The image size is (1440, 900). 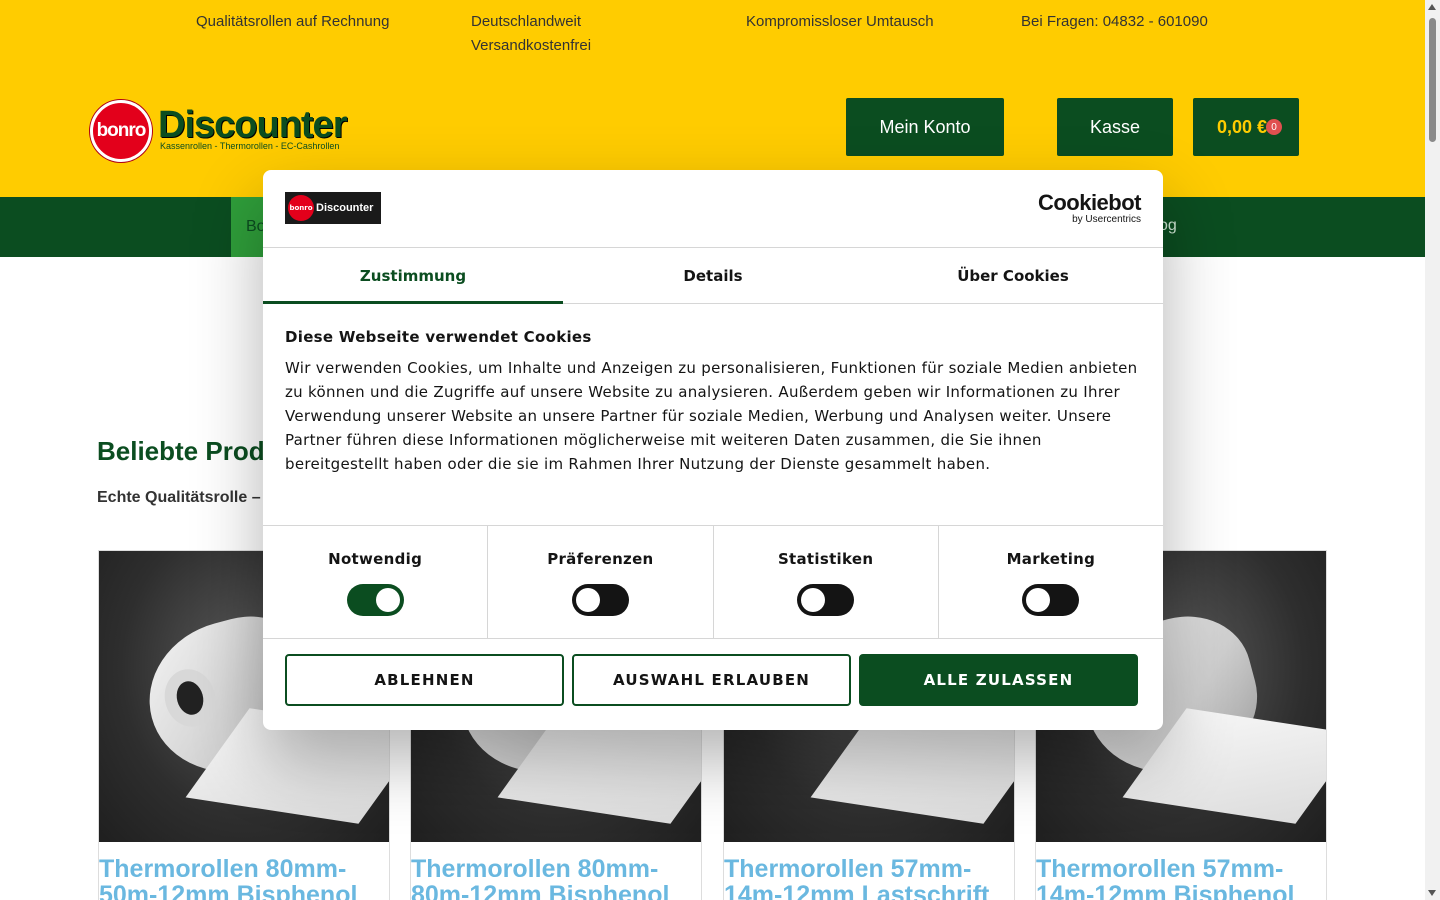 What do you see at coordinates (556, 878) in the screenshot?
I see `product-title: Thermorollen 80mm-80m-12mm Bisphenol` at bounding box center [556, 878].